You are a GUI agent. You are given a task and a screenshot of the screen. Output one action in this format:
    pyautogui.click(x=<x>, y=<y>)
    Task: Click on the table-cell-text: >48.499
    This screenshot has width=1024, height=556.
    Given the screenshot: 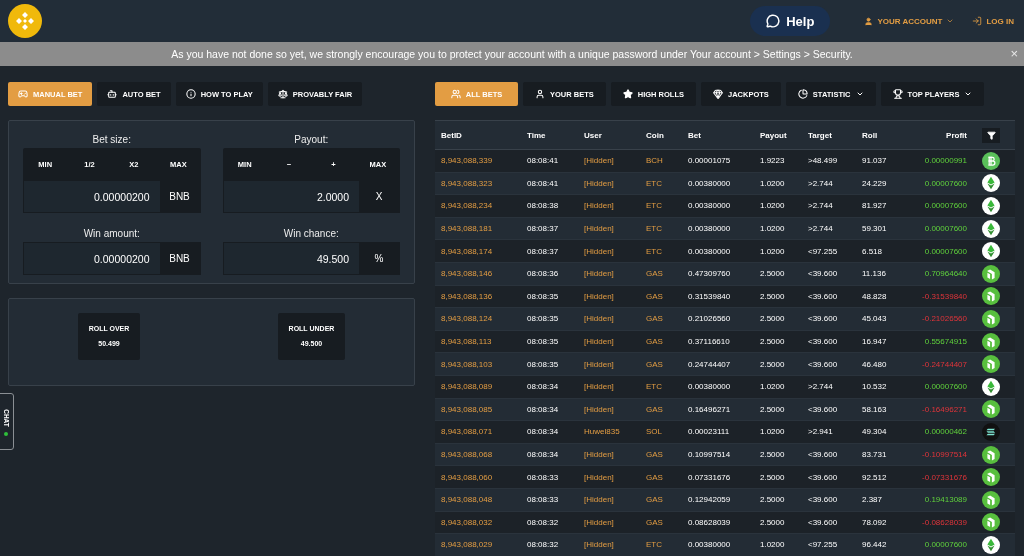 What is the action you would take?
    pyautogui.click(x=823, y=161)
    